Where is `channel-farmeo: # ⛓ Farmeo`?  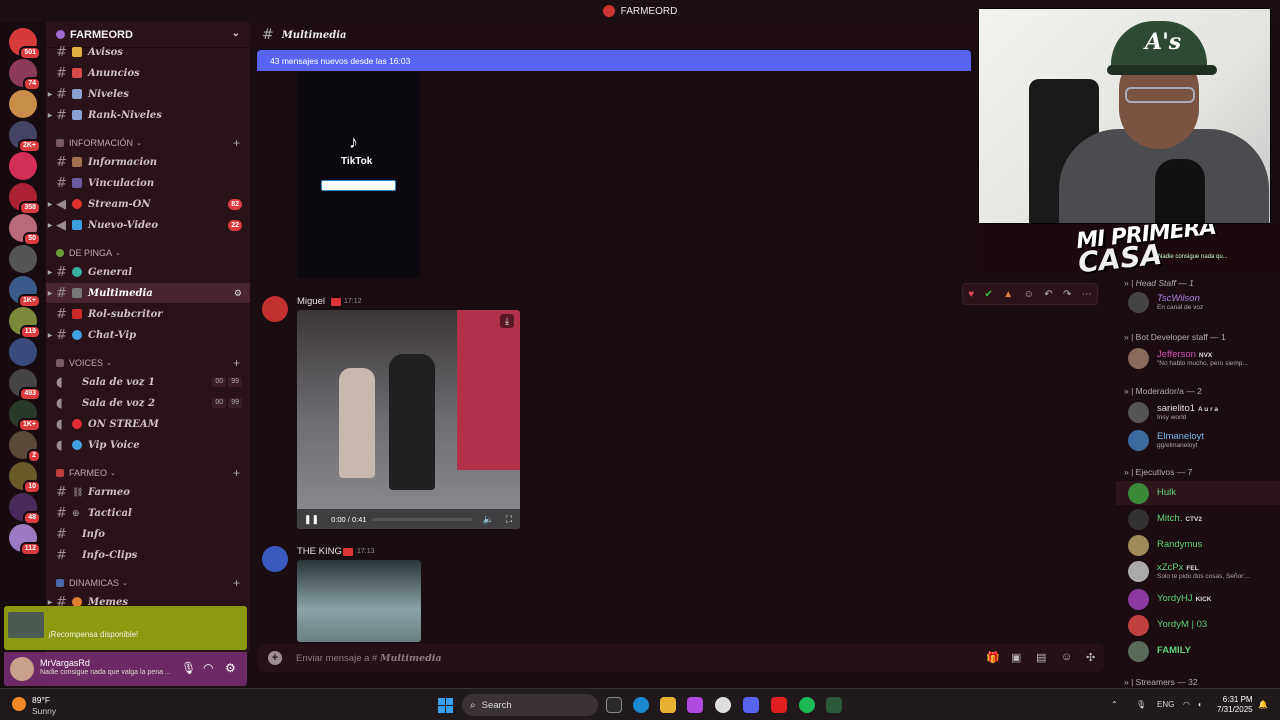 channel-farmeo: # ⛓ Farmeo is located at coordinates (148, 492).